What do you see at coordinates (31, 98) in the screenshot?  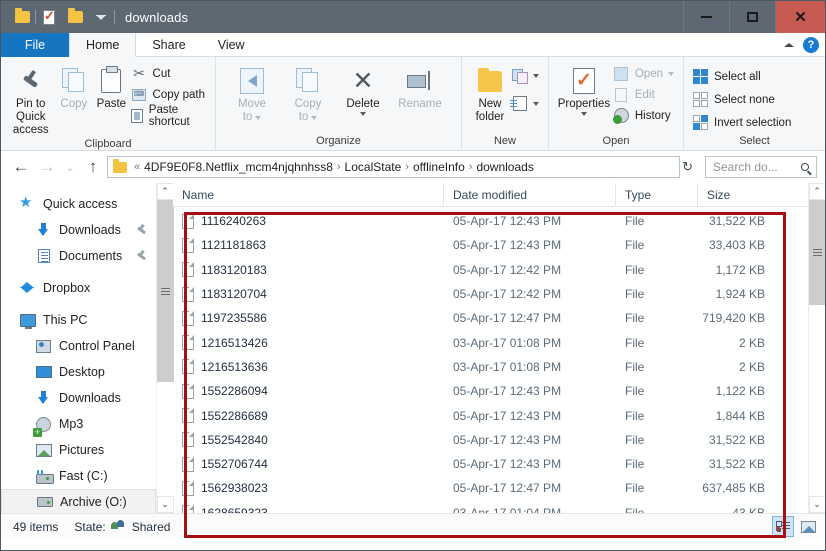 I see `pin-to-quick-access-button: Pin to Quick access` at bounding box center [31, 98].